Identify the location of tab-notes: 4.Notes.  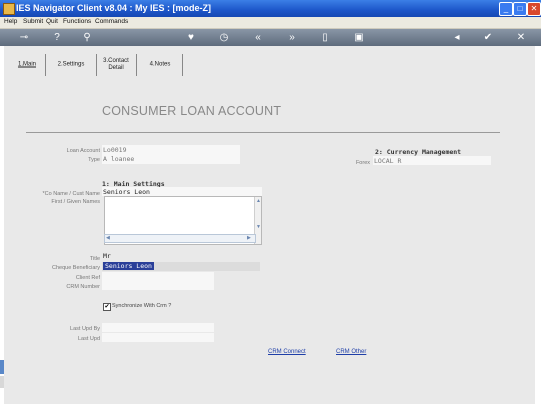
(160, 65).